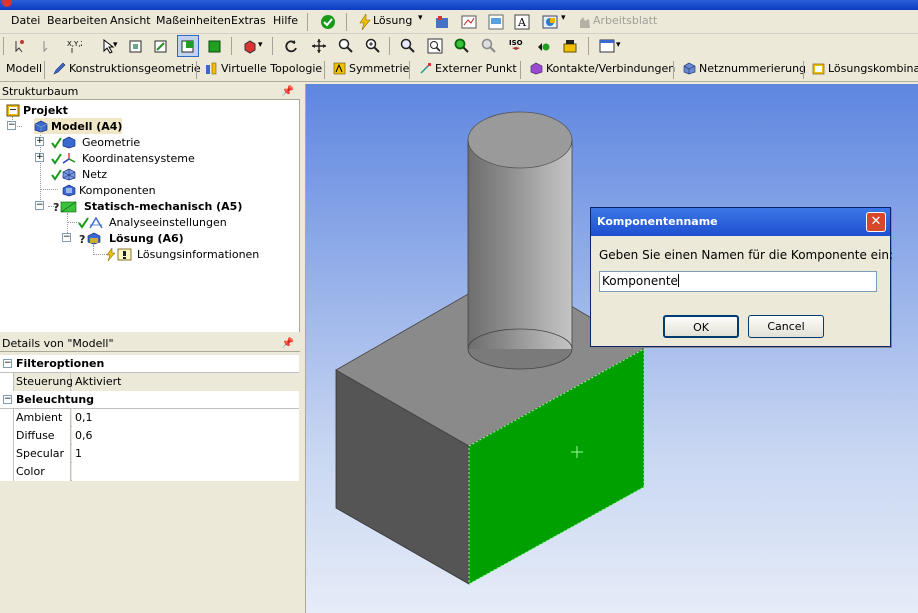 Image resolution: width=918 pixels, height=613 pixels. I want to click on details-value: 0,6, so click(185, 436).